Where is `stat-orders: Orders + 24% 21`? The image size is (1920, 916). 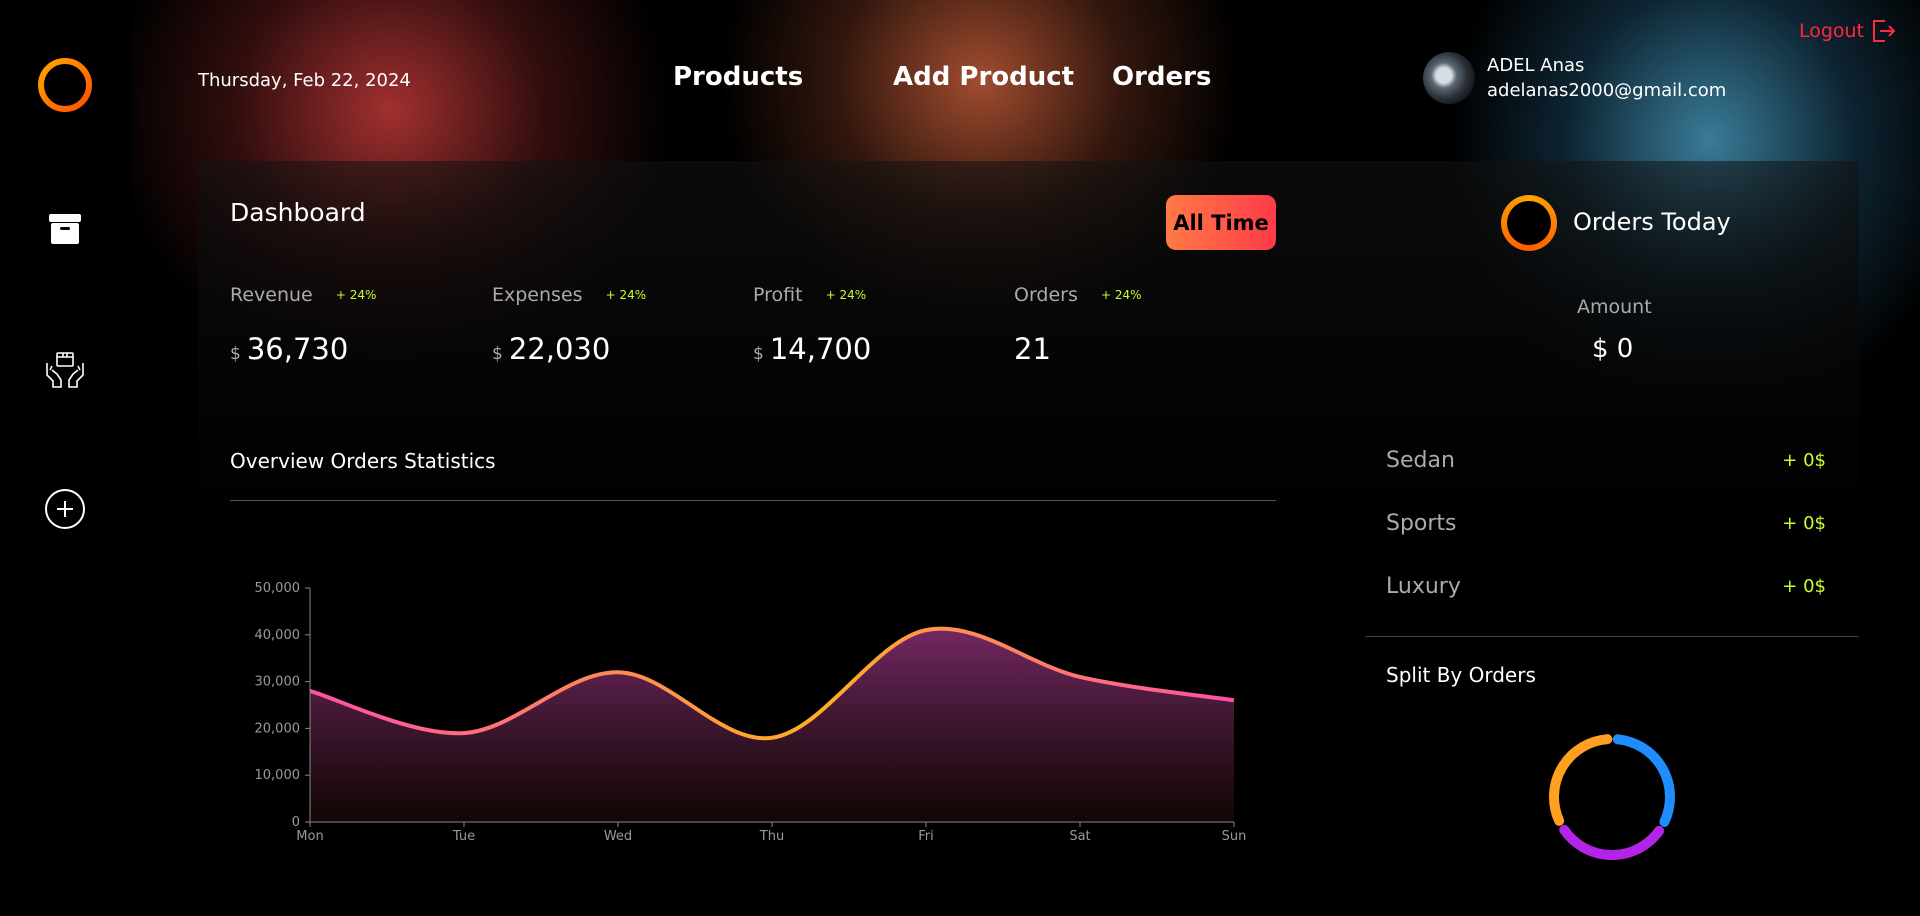
stat-orders: Orders + 24% 21 is located at coordinates (1078, 325).